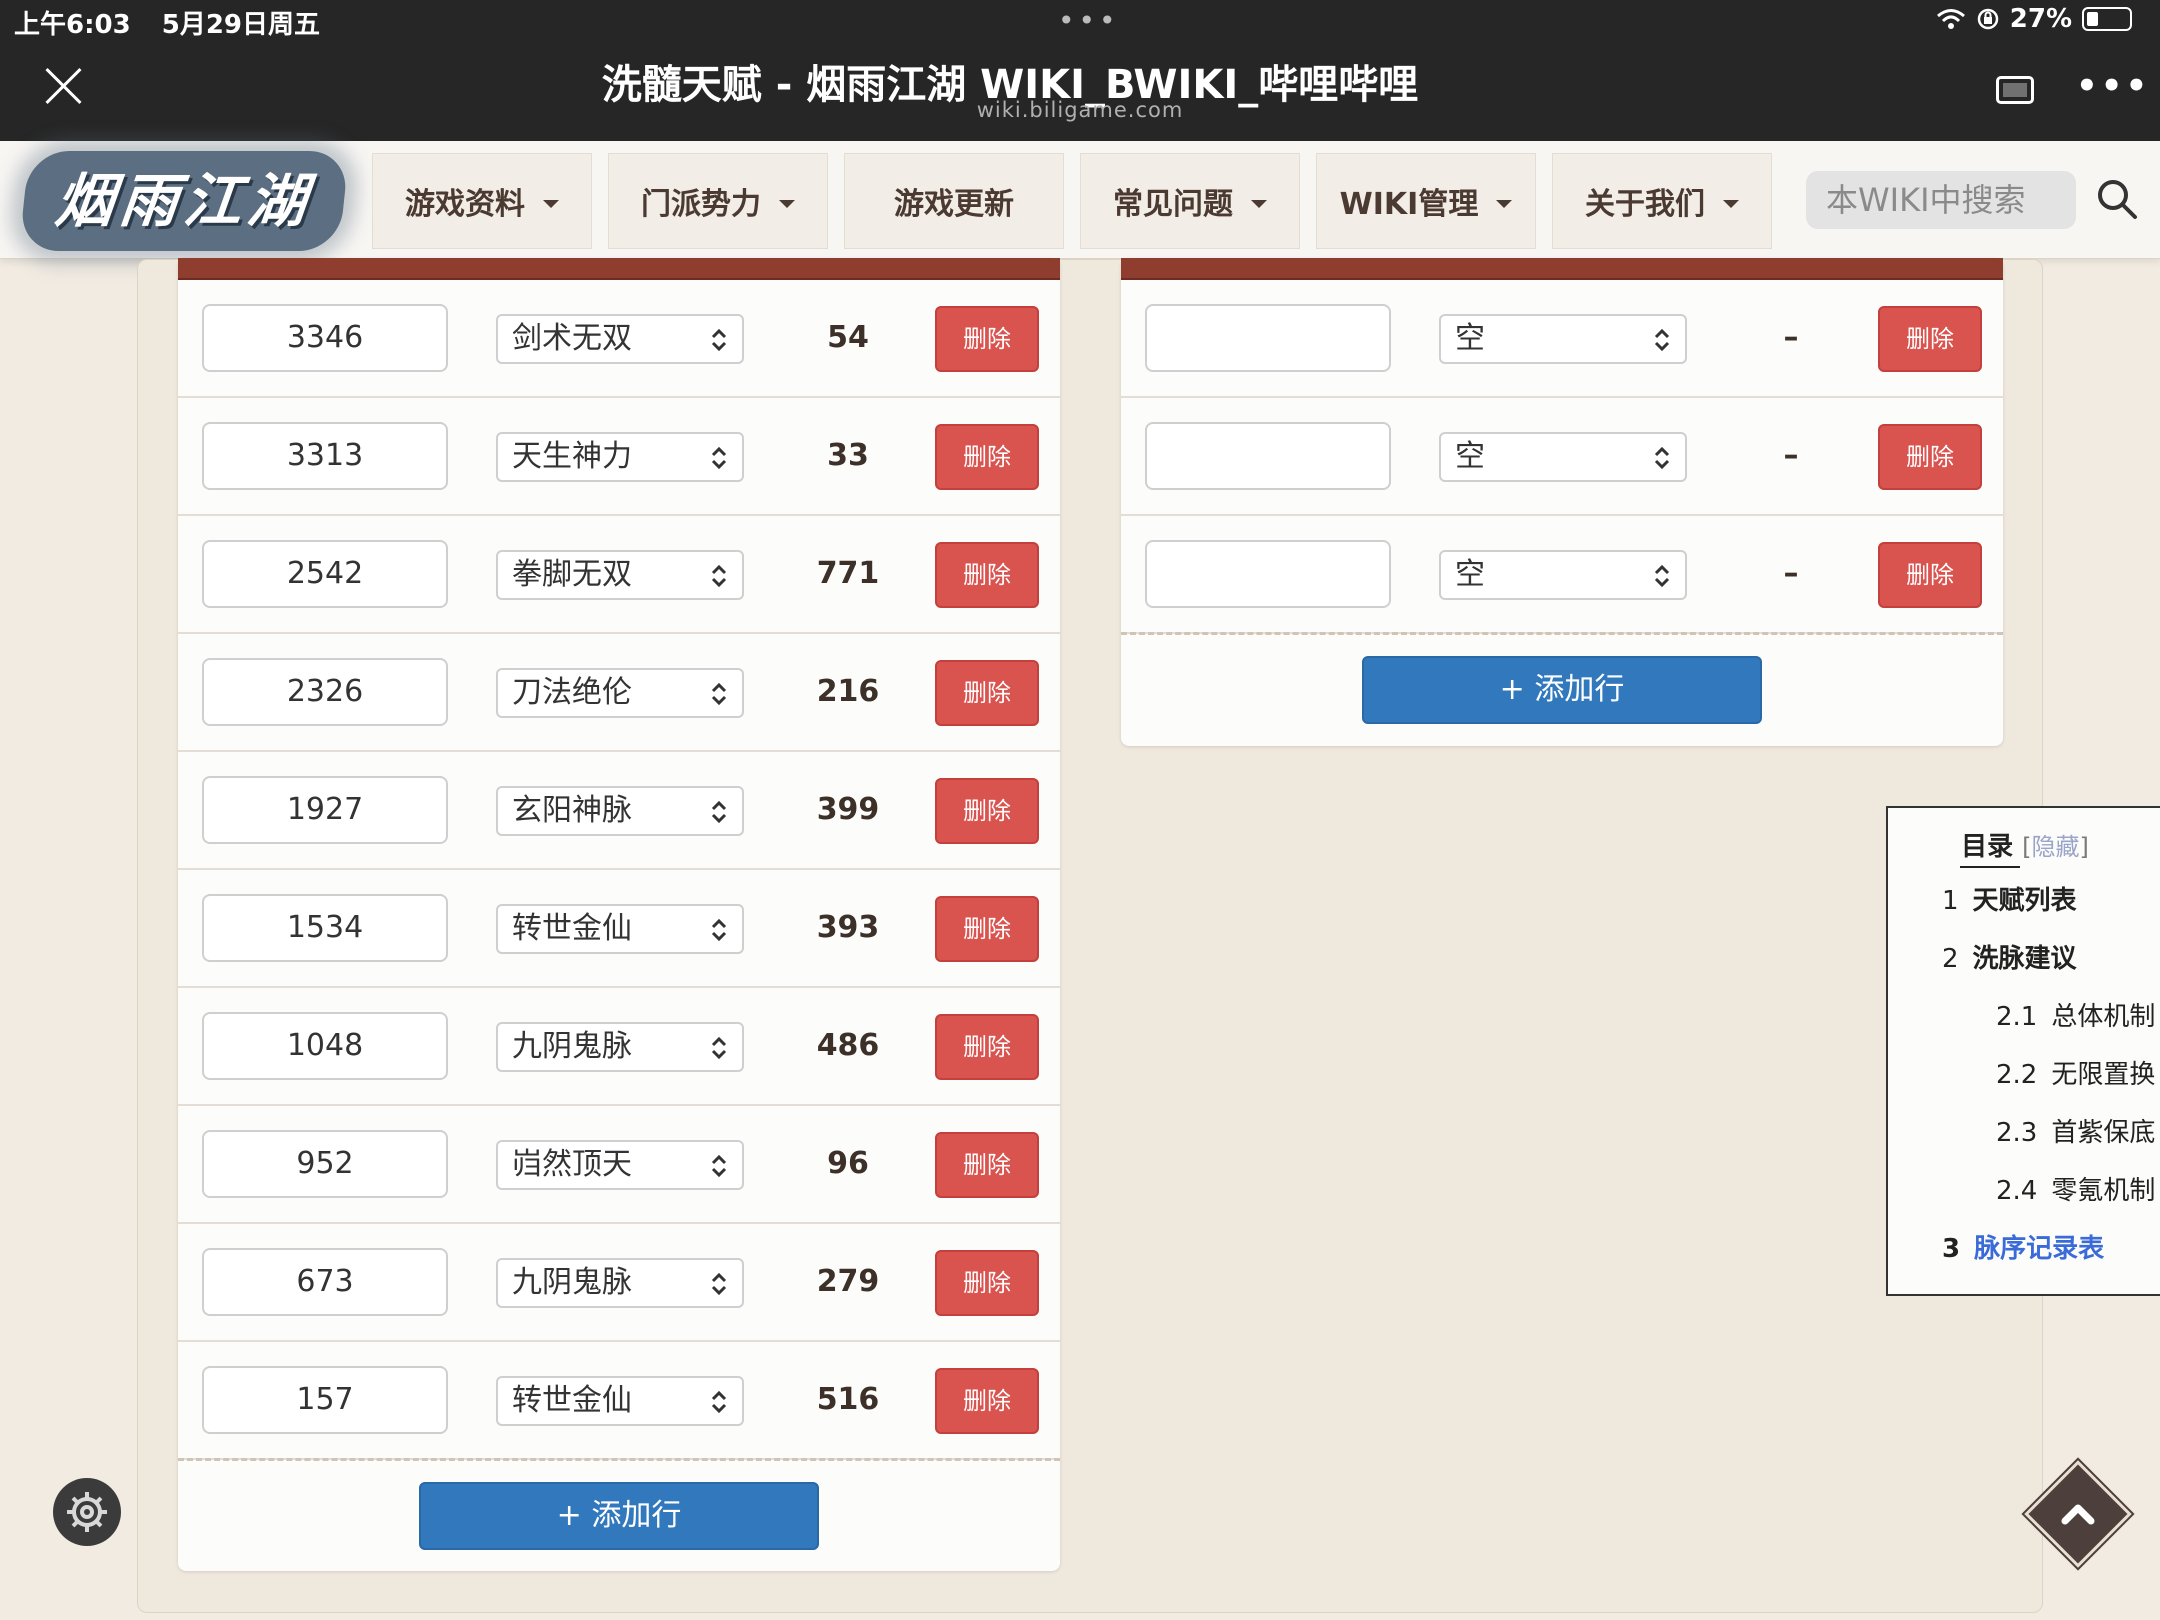 This screenshot has width=2160, height=1620. Describe the element at coordinates (1645, 204) in the screenshot. I see `nav-item-label: 关于我们` at that location.